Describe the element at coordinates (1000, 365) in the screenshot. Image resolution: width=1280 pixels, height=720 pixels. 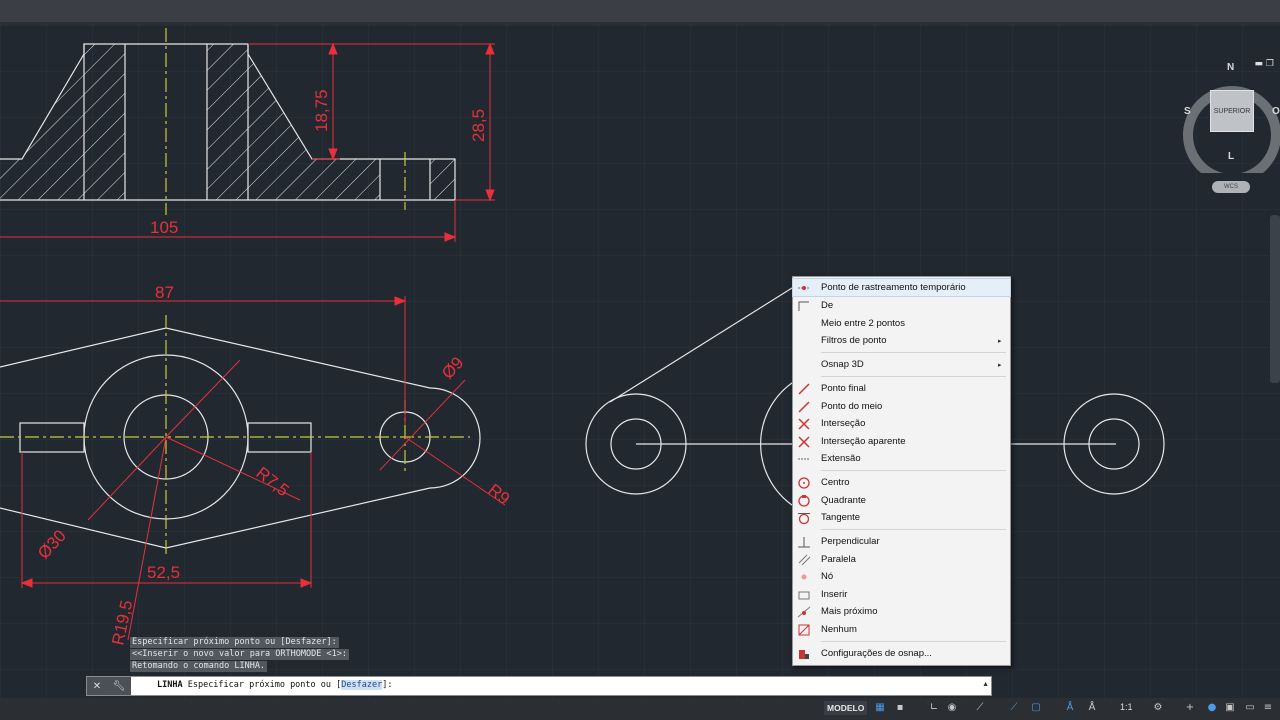
I see `submenu-arrow-icon: ▸` at that location.